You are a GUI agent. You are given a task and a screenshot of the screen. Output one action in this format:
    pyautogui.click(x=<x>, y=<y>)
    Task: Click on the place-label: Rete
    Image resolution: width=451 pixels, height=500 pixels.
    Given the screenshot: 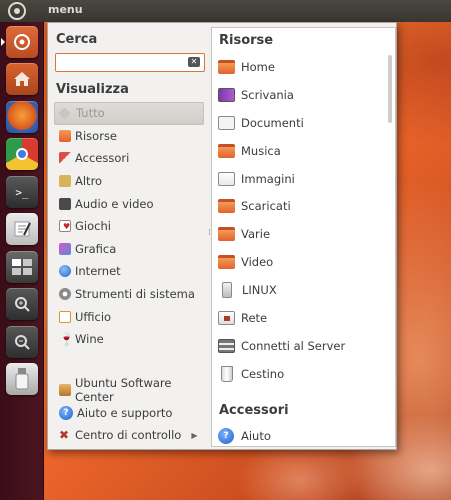 What is the action you would take?
    pyautogui.click(x=254, y=317)
    